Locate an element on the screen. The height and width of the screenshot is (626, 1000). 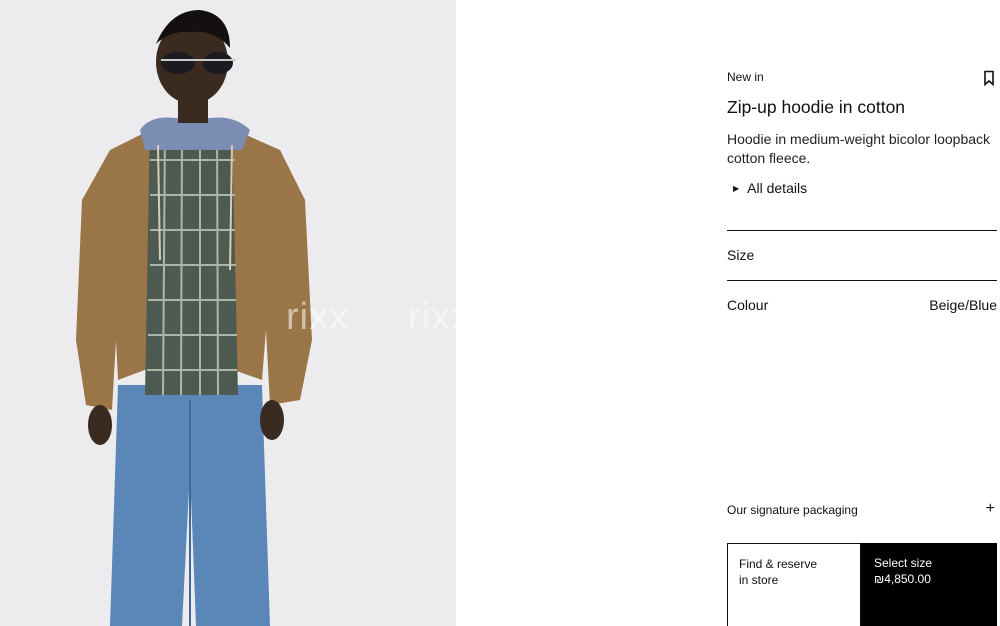
size-label: Size is located at coordinates (741, 255).